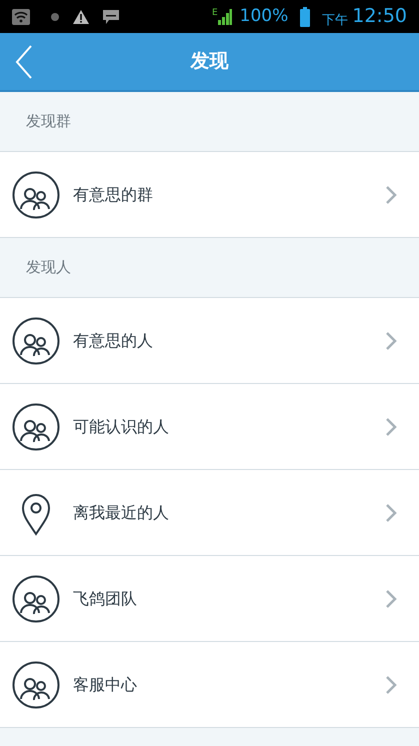 The height and width of the screenshot is (746, 419). I want to click on message-icon, so click(111, 16).